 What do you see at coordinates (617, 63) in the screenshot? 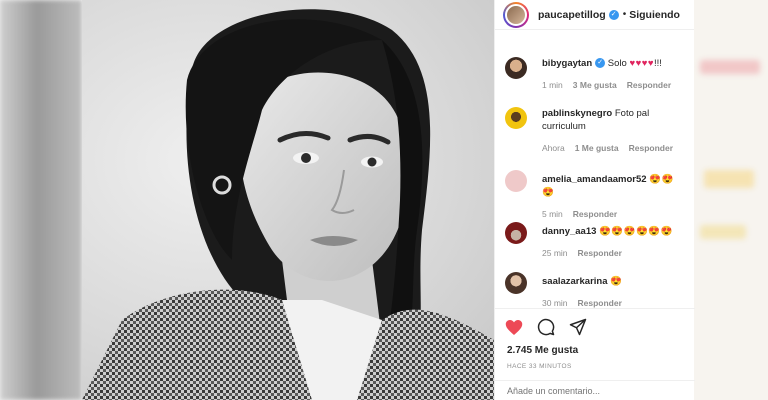
I see `comment-text: Solo` at bounding box center [617, 63].